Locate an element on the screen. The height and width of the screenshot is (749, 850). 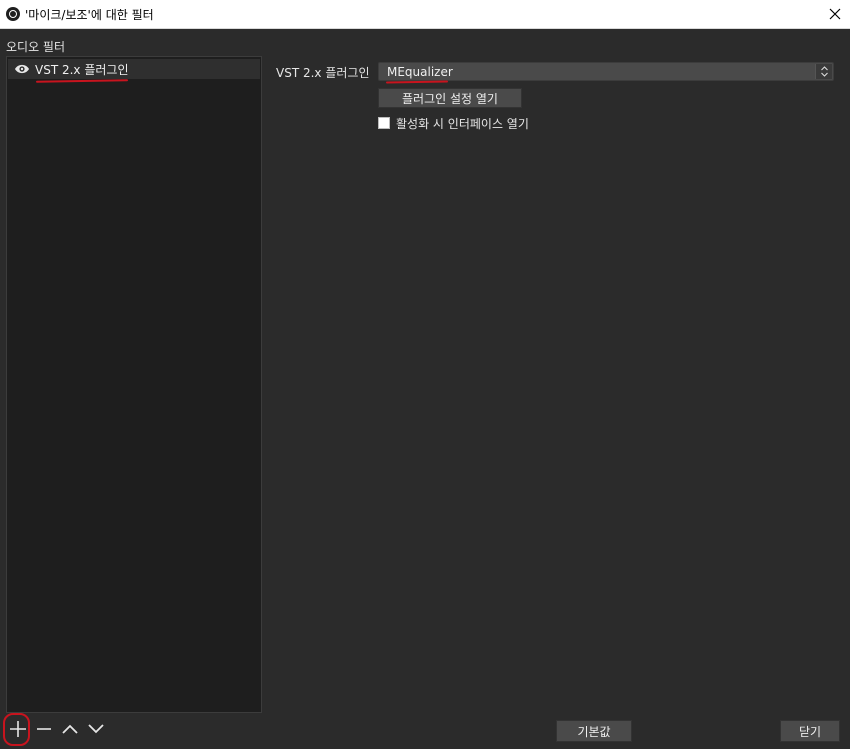
add-filter-button is located at coordinates (18, 729).